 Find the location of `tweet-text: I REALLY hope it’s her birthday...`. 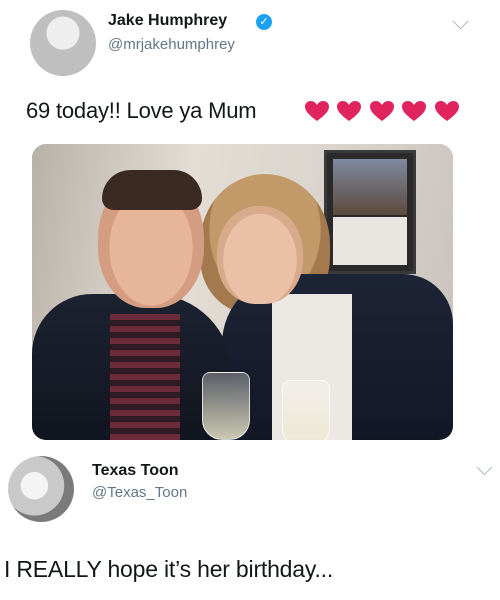

tweet-text: I REALLY hope it’s her birthday... is located at coordinates (169, 569).